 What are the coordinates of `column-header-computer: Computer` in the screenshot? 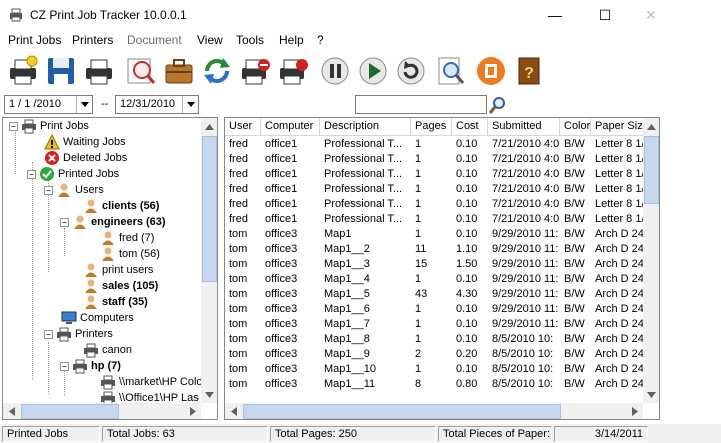 It's located at (290, 127).